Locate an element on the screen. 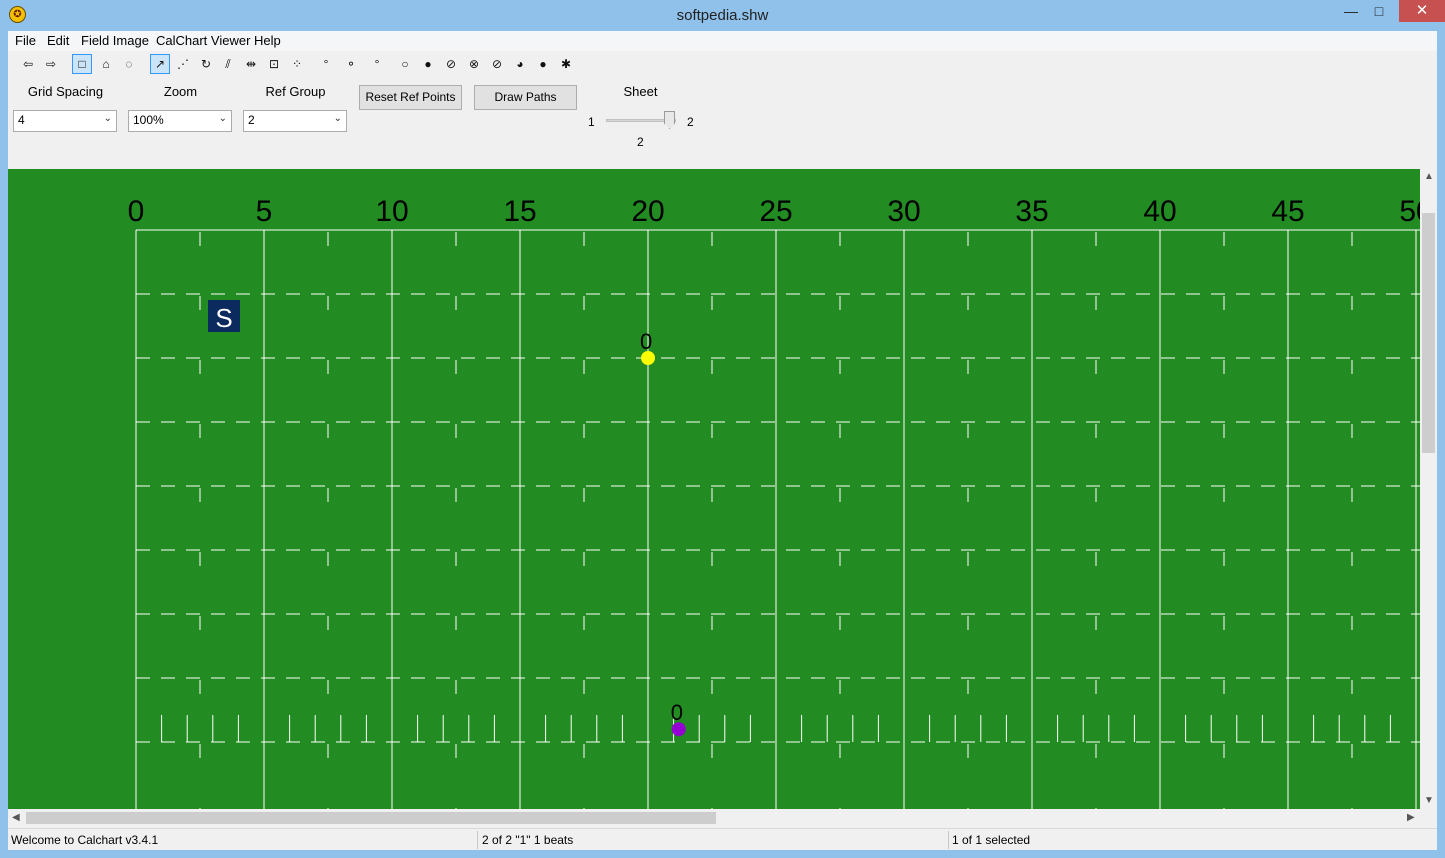  yard-number-label: 30 is located at coordinates (903, 211).